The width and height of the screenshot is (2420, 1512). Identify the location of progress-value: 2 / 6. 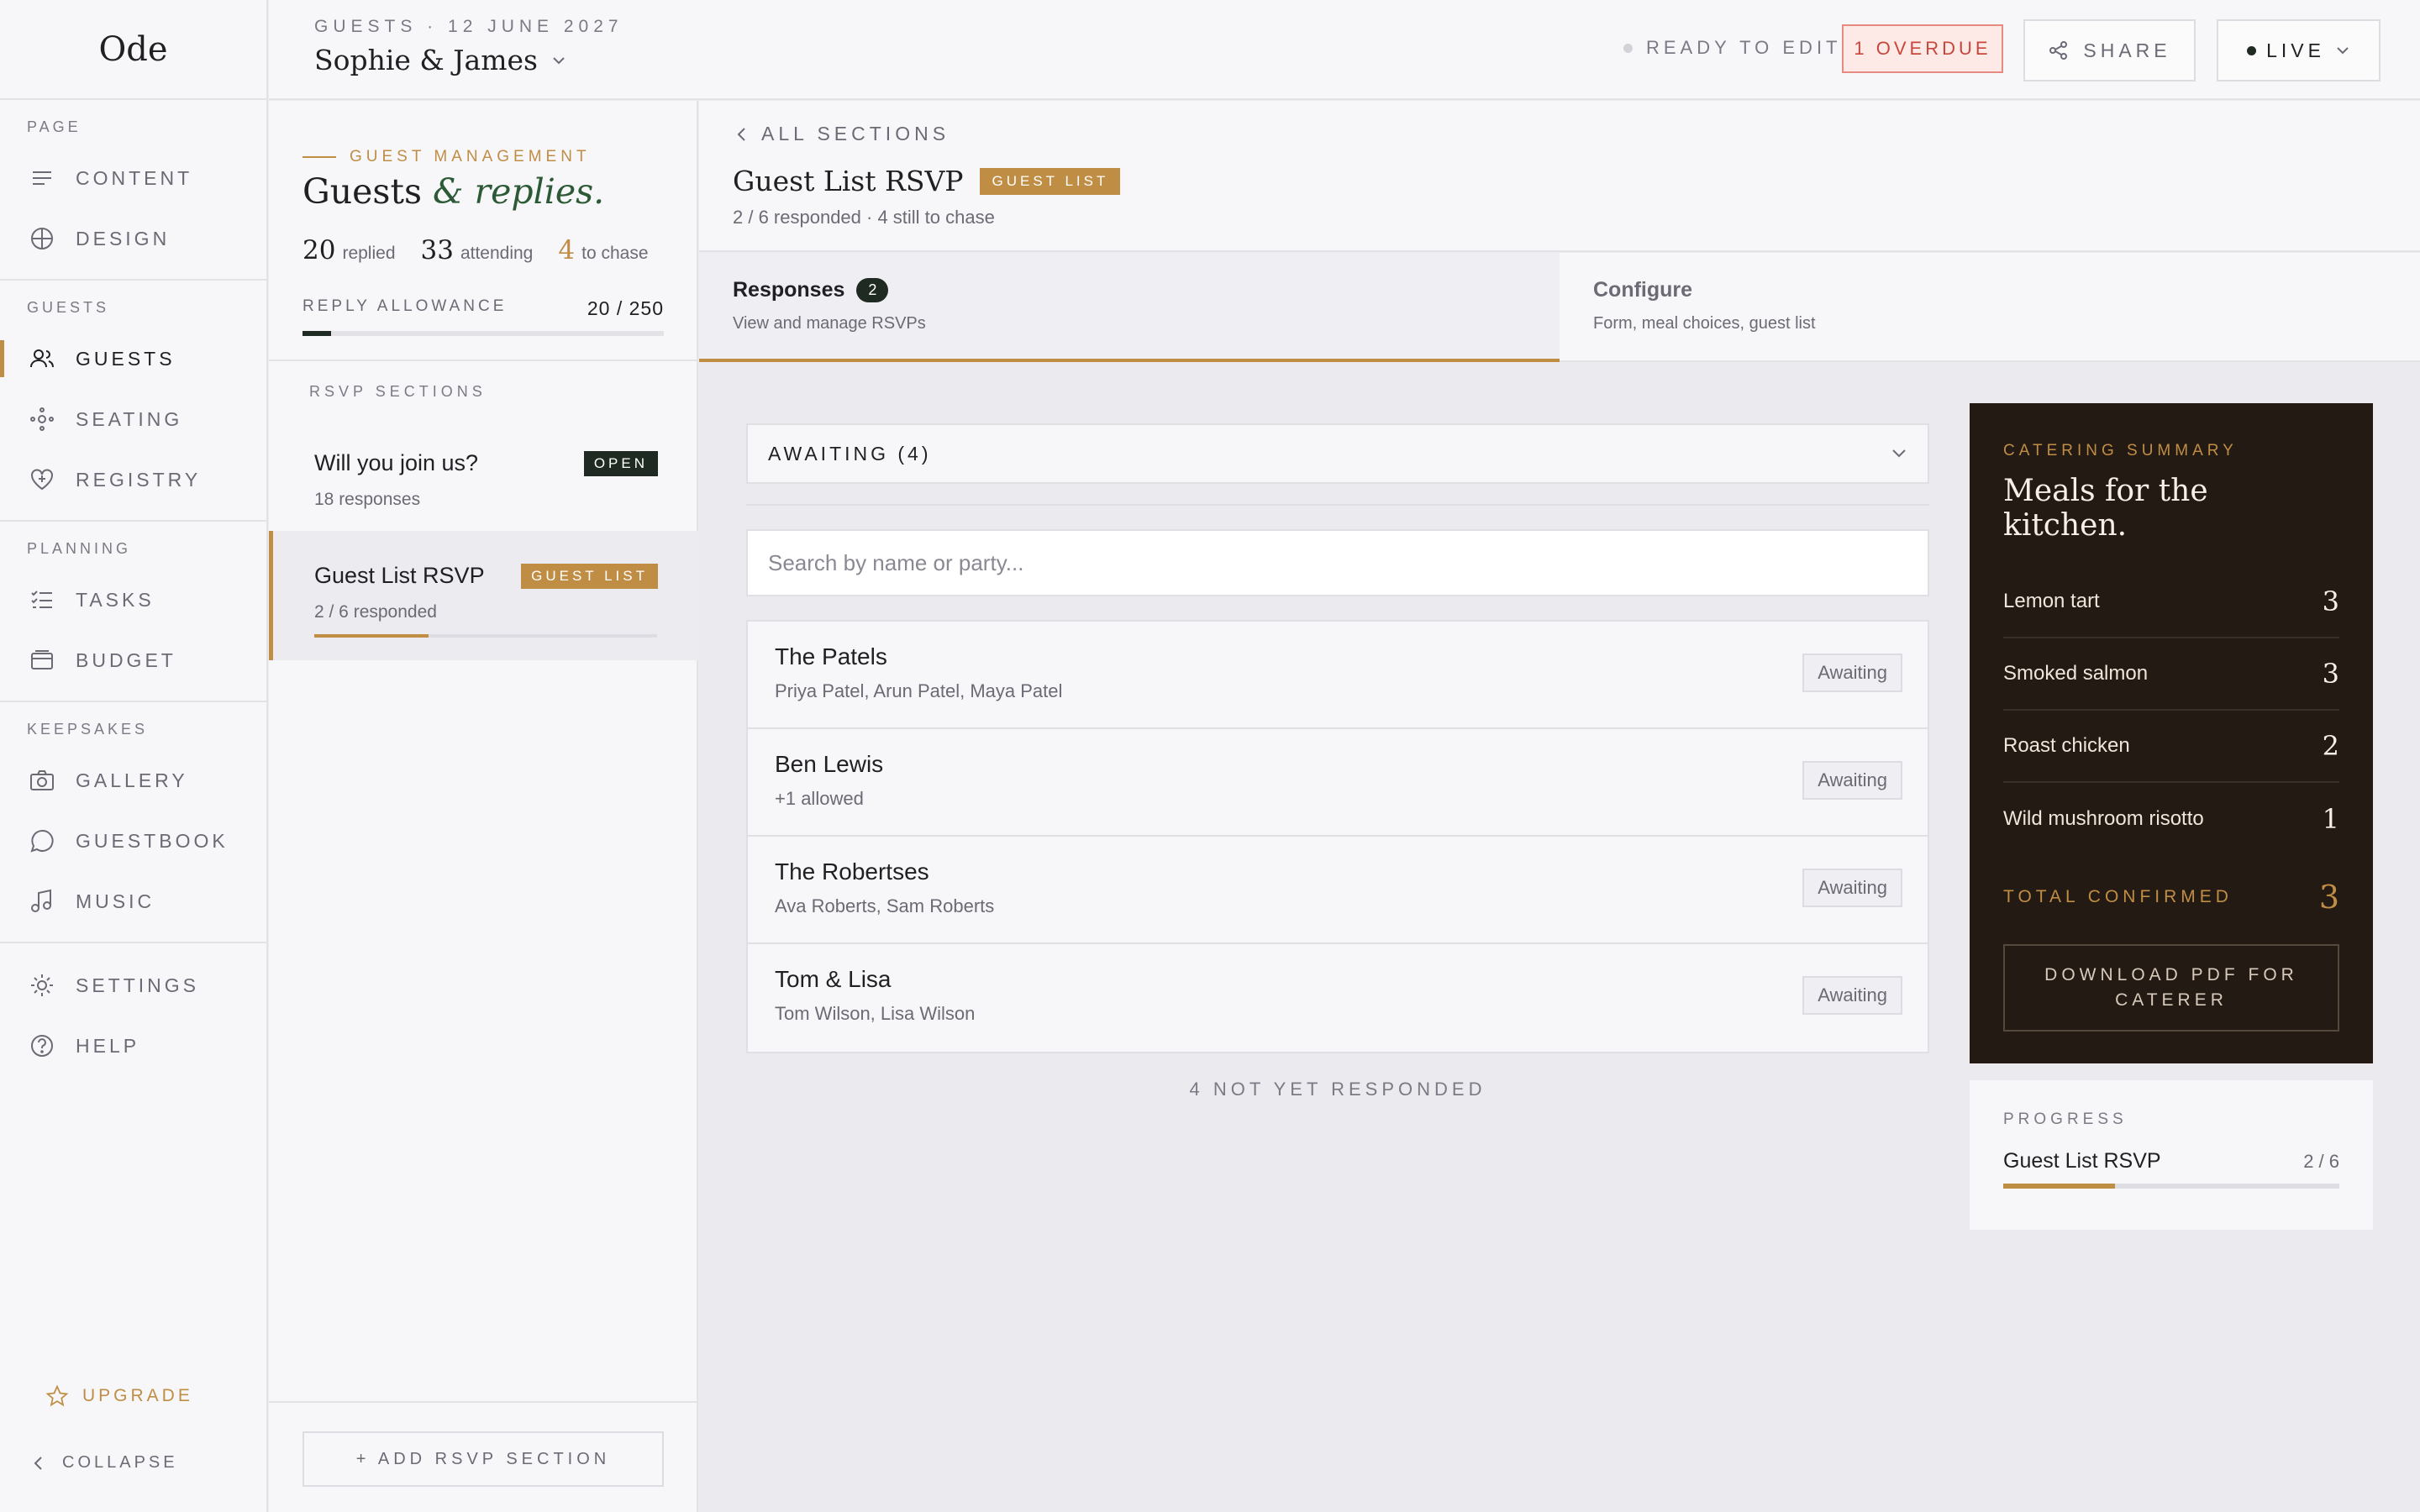
(2321, 1161).